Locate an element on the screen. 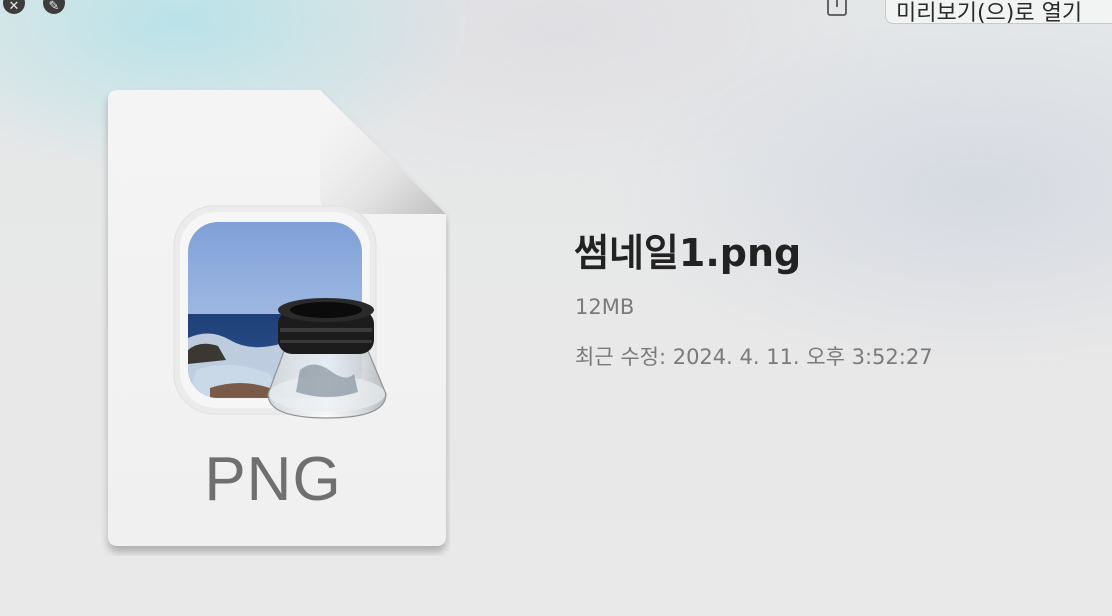 The width and height of the screenshot is (1112, 616). loupe-graphic is located at coordinates (327, 358).